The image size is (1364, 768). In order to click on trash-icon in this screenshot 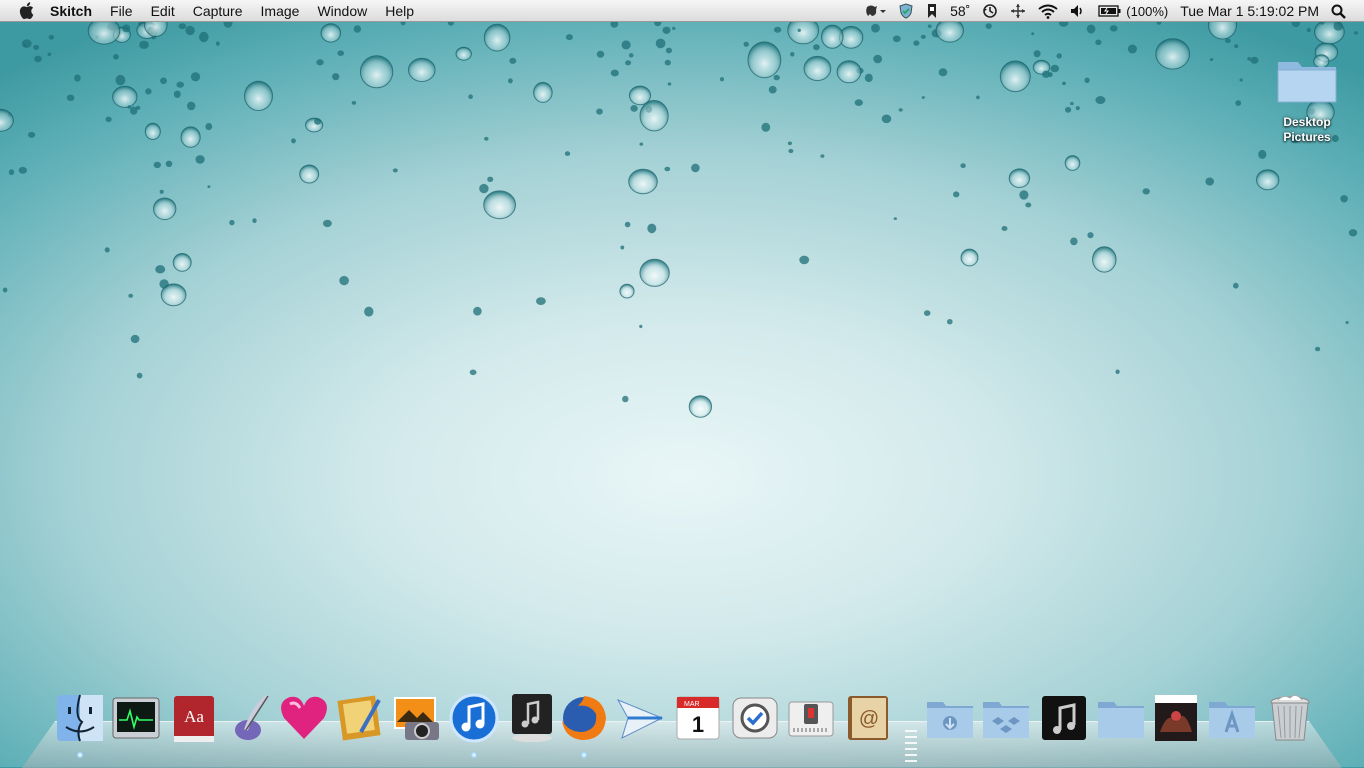, I will do `click(1290, 720)`.